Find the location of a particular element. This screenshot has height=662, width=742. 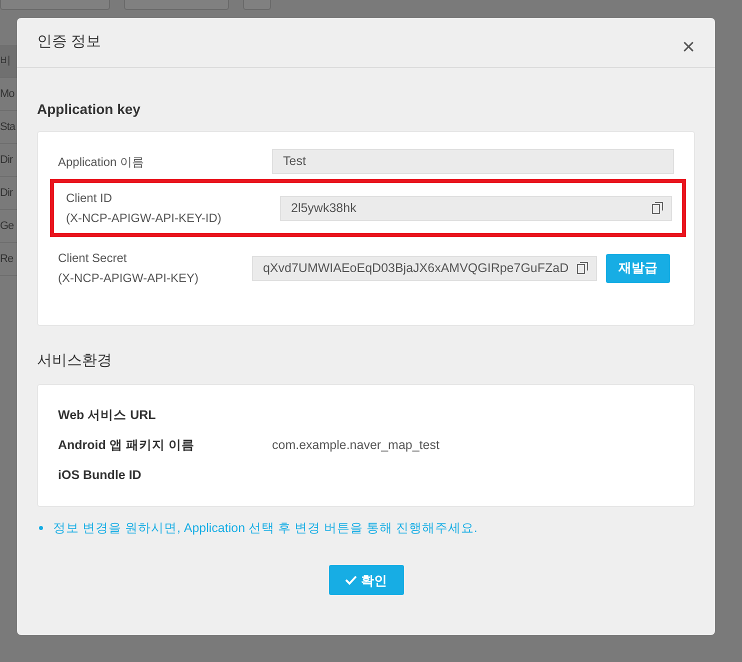

field-value: com.example.naver_map_test is located at coordinates (356, 445).